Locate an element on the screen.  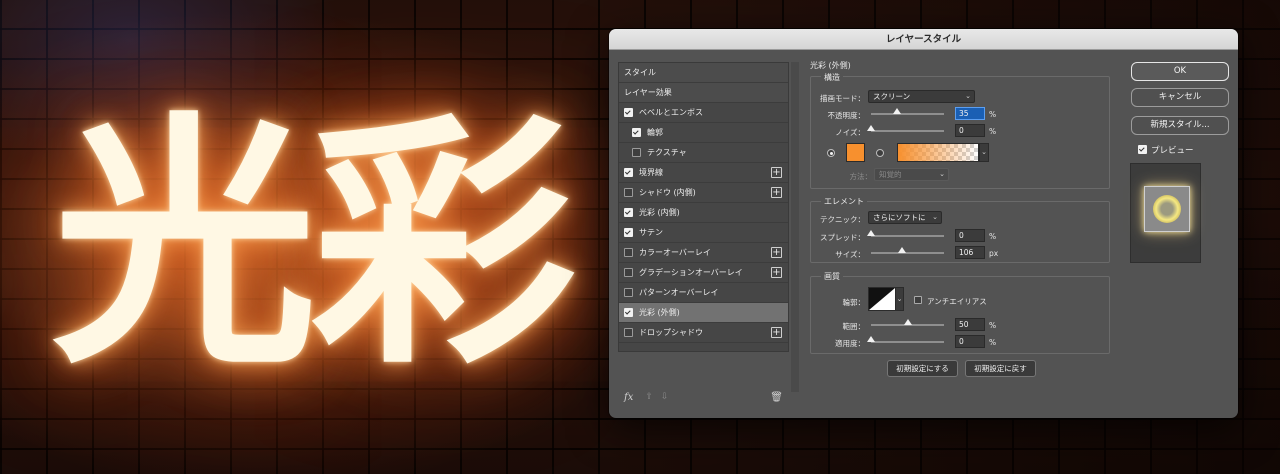
contour-label: 輪郭： is located at coordinates (854, 302).